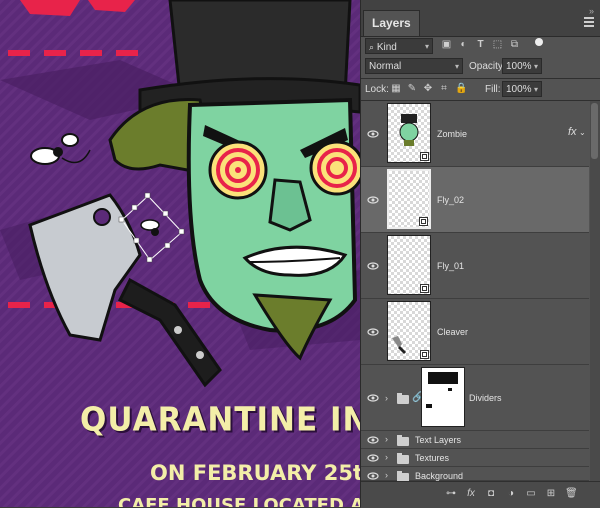 The height and width of the screenshot is (508, 600). I want to click on trash-icon: 🗑, so click(571, 494).